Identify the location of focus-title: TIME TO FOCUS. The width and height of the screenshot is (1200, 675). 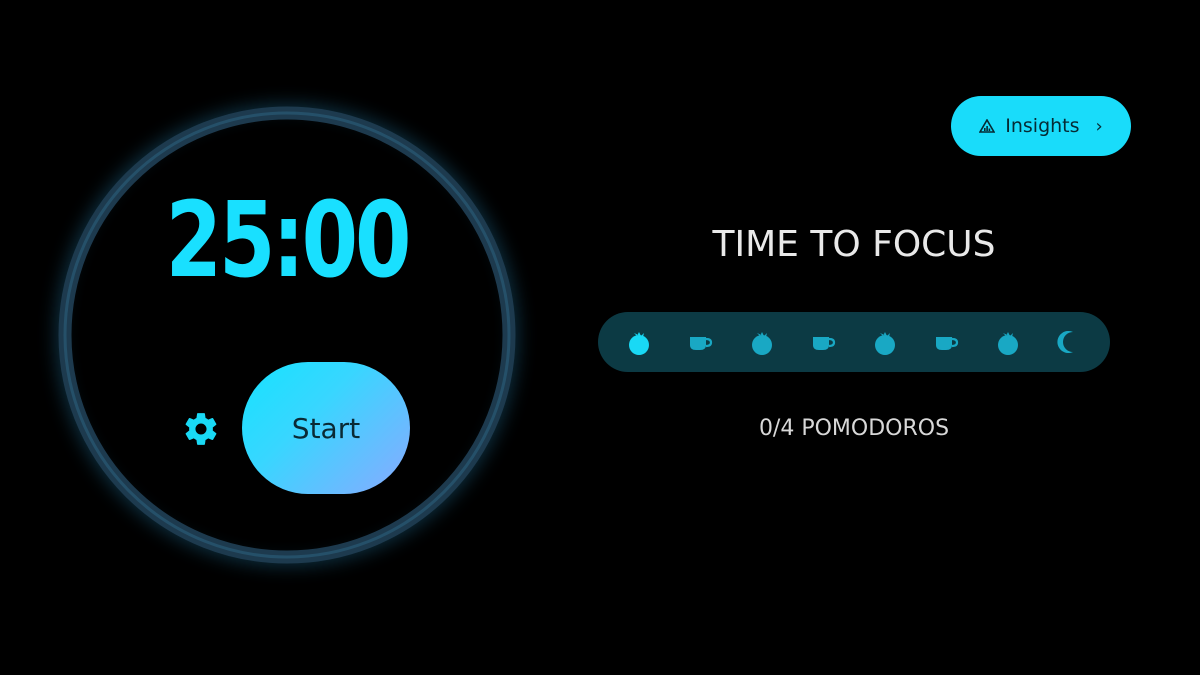
(854, 244).